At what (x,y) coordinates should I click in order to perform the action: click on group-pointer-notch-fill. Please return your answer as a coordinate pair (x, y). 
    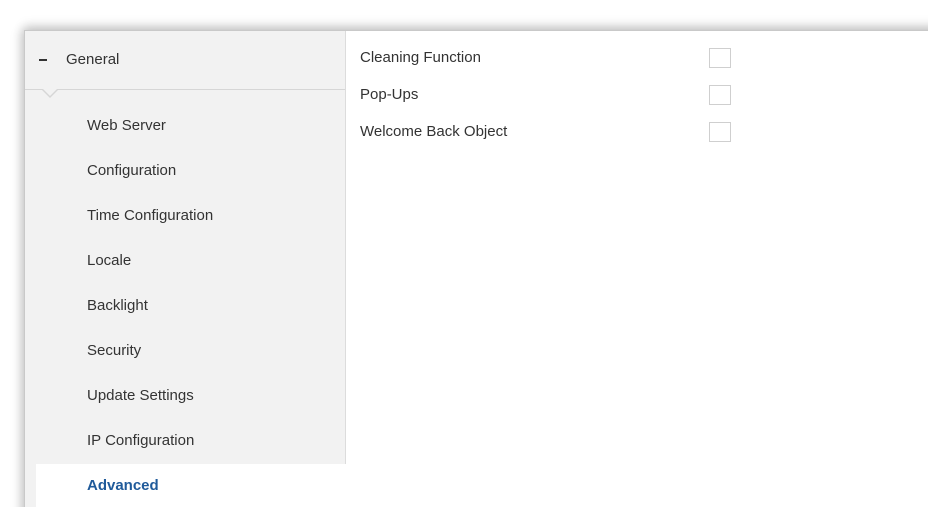
    Looking at the image, I should click on (50, 92).